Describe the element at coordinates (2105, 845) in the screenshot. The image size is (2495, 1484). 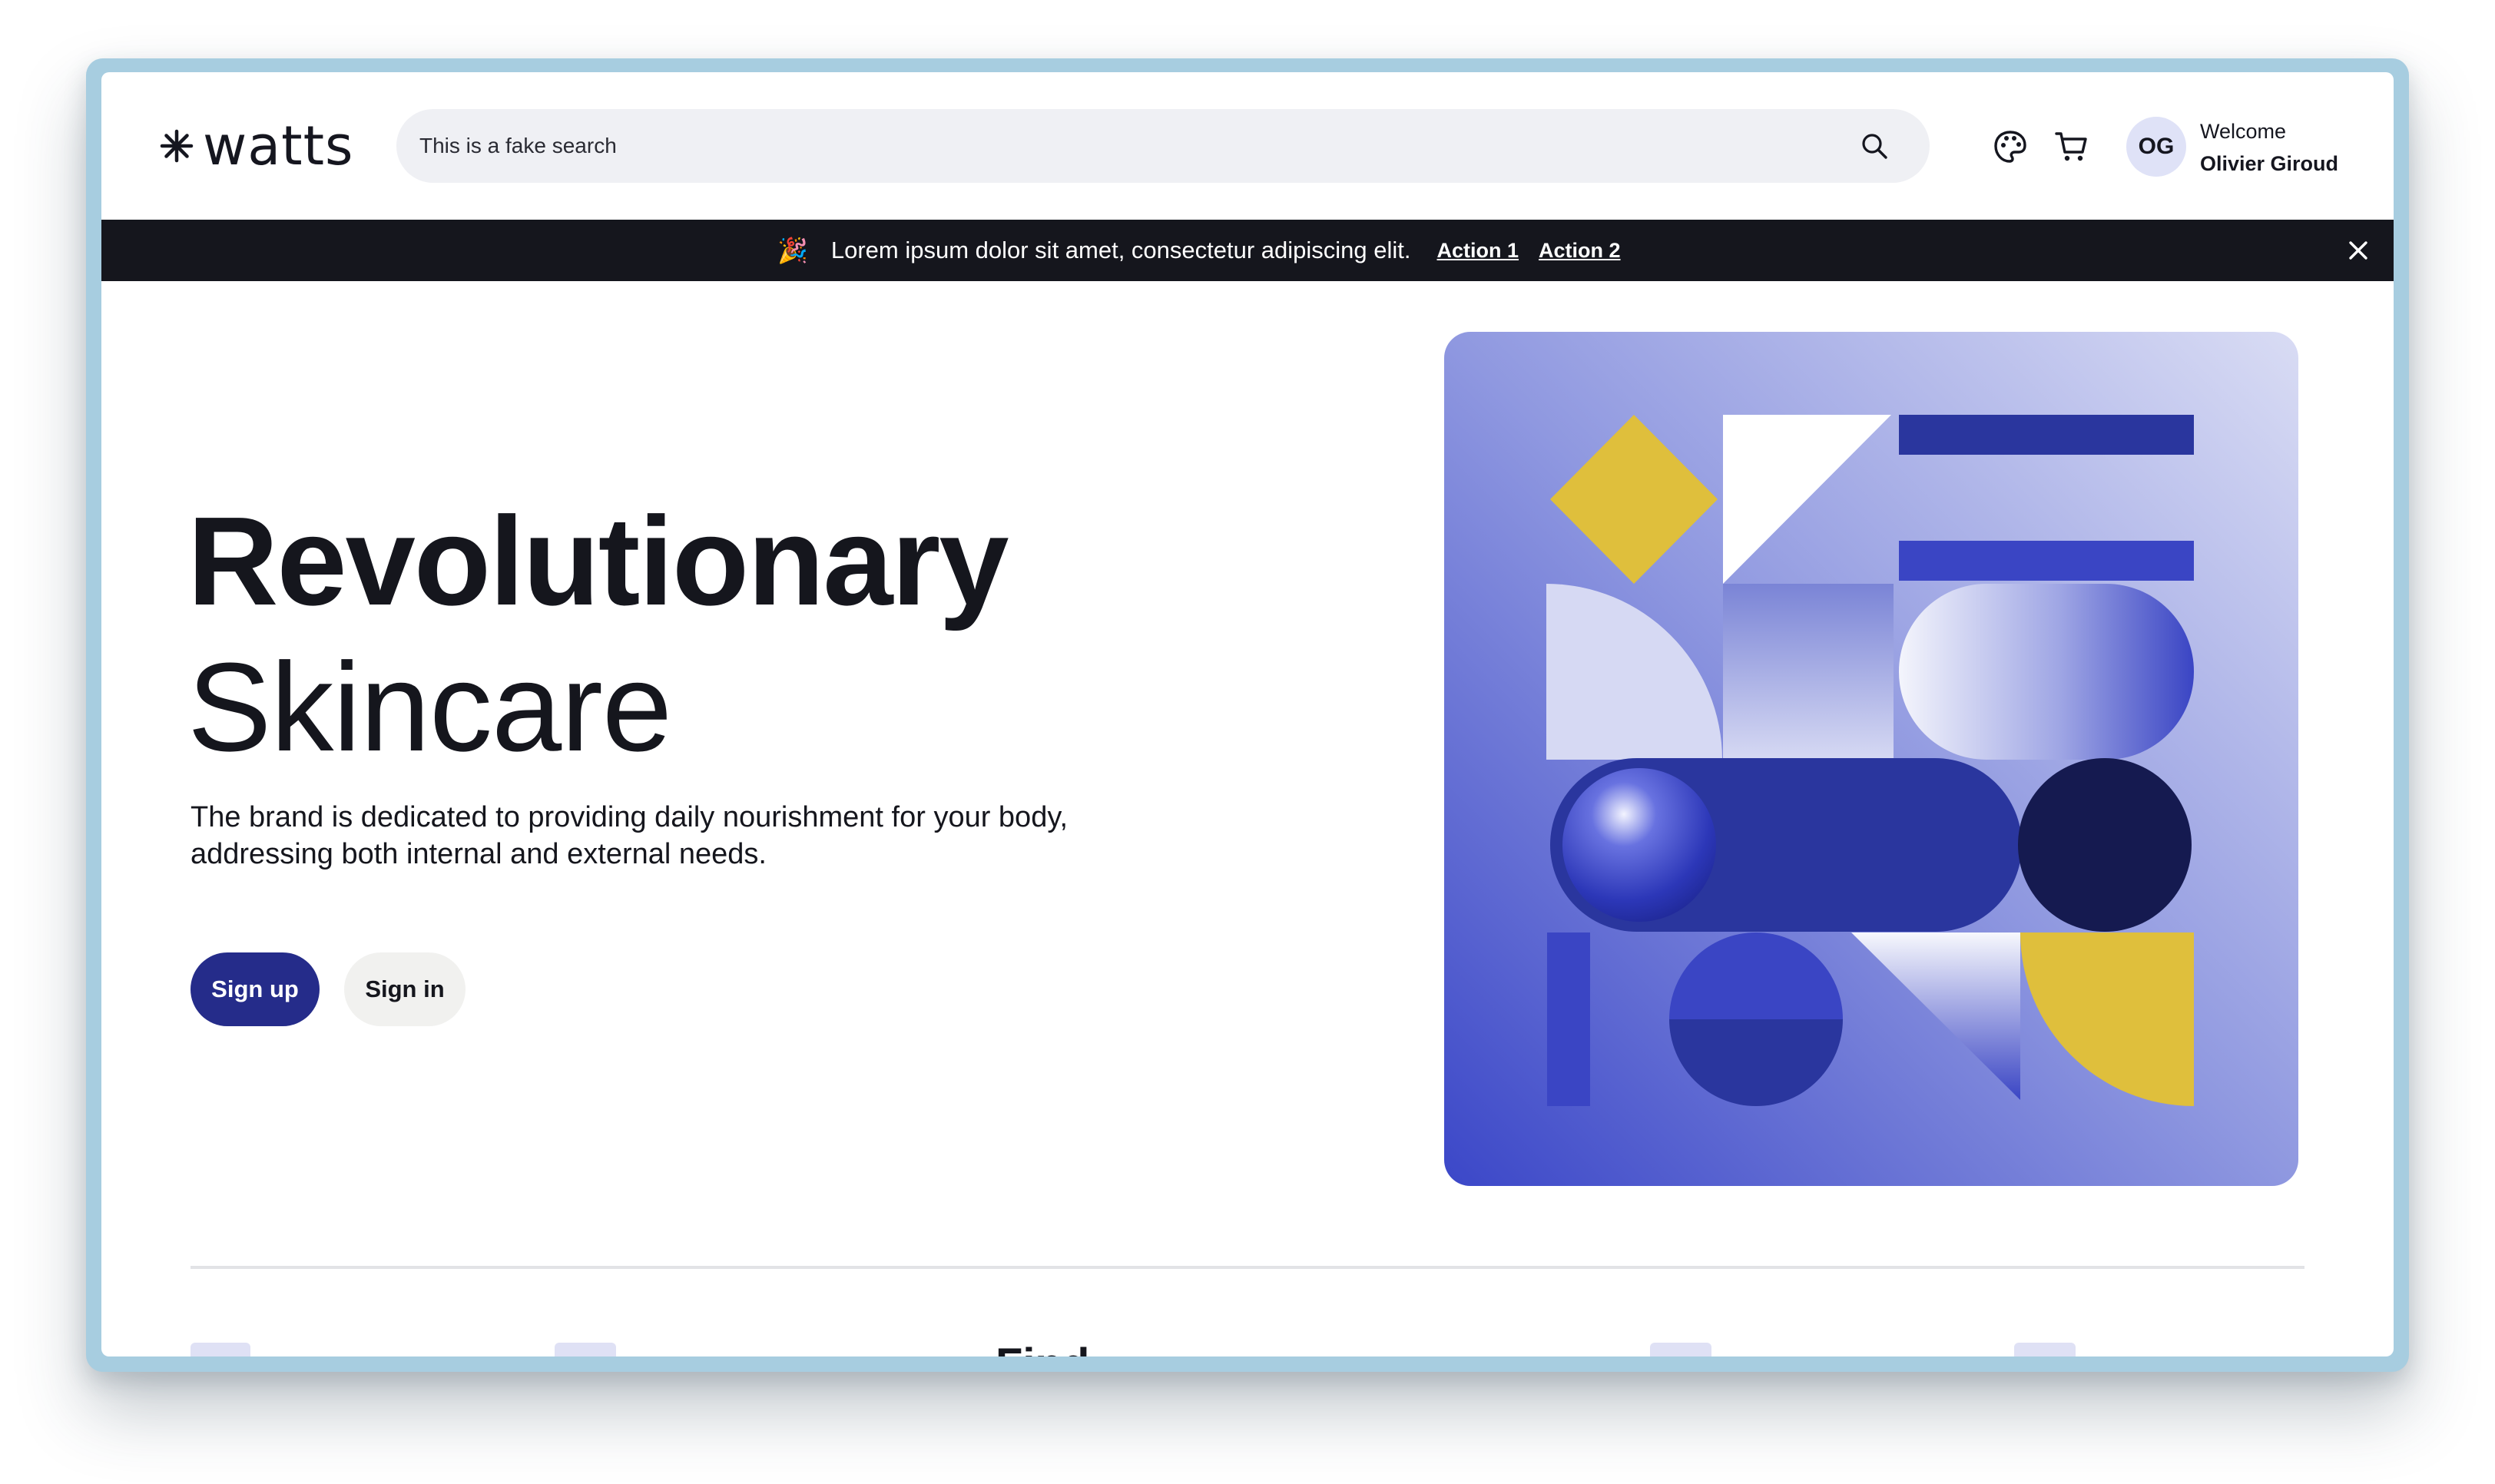
I see `dark-circle-shape` at that location.